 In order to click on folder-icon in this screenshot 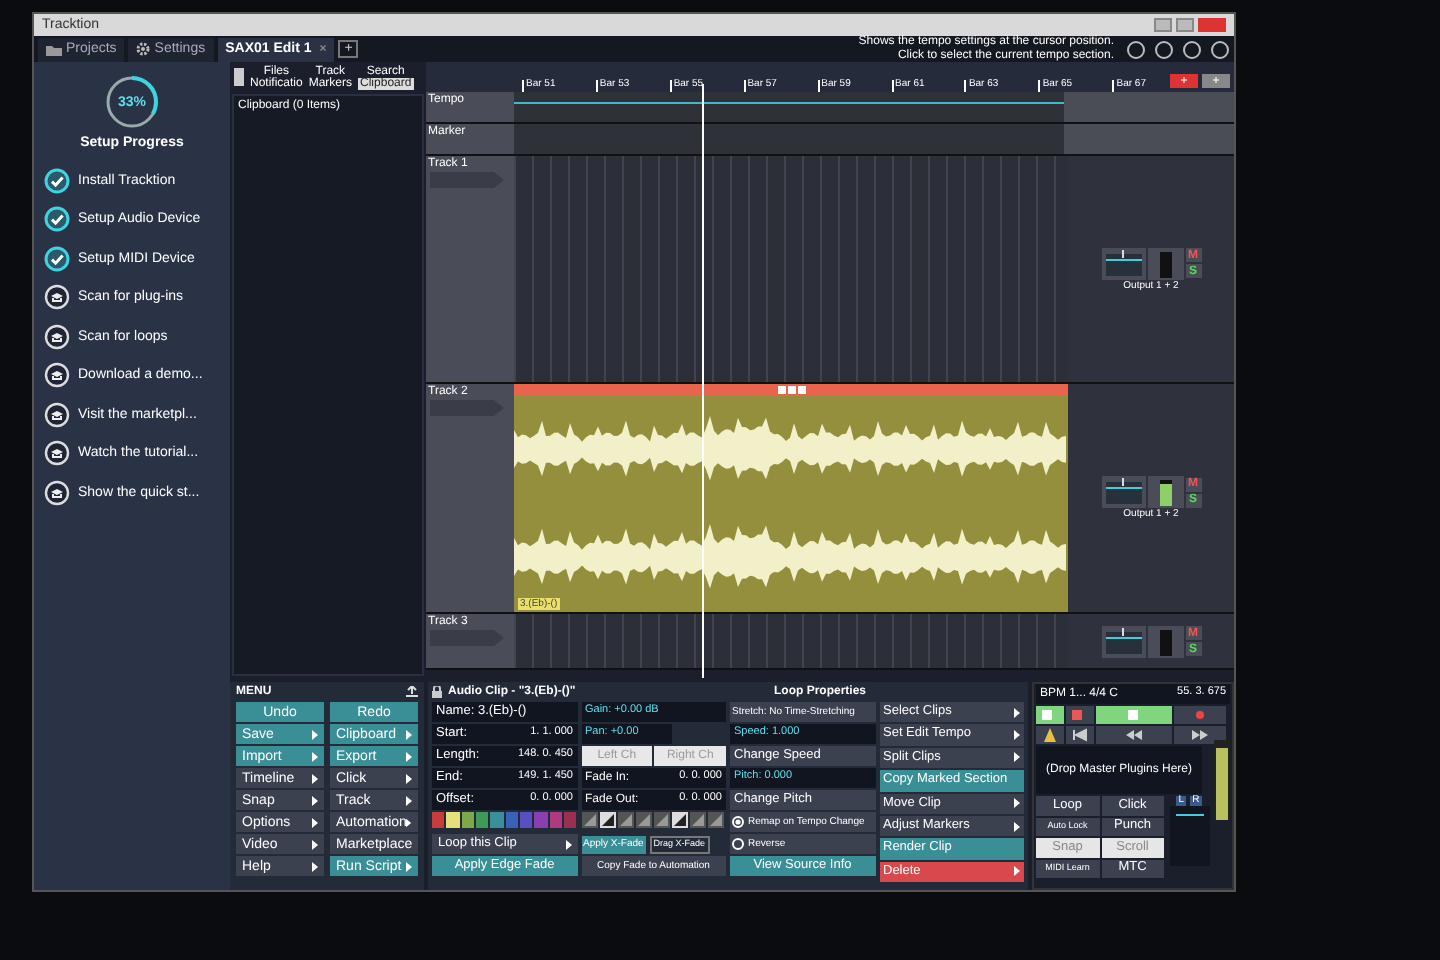, I will do `click(54, 49)`.